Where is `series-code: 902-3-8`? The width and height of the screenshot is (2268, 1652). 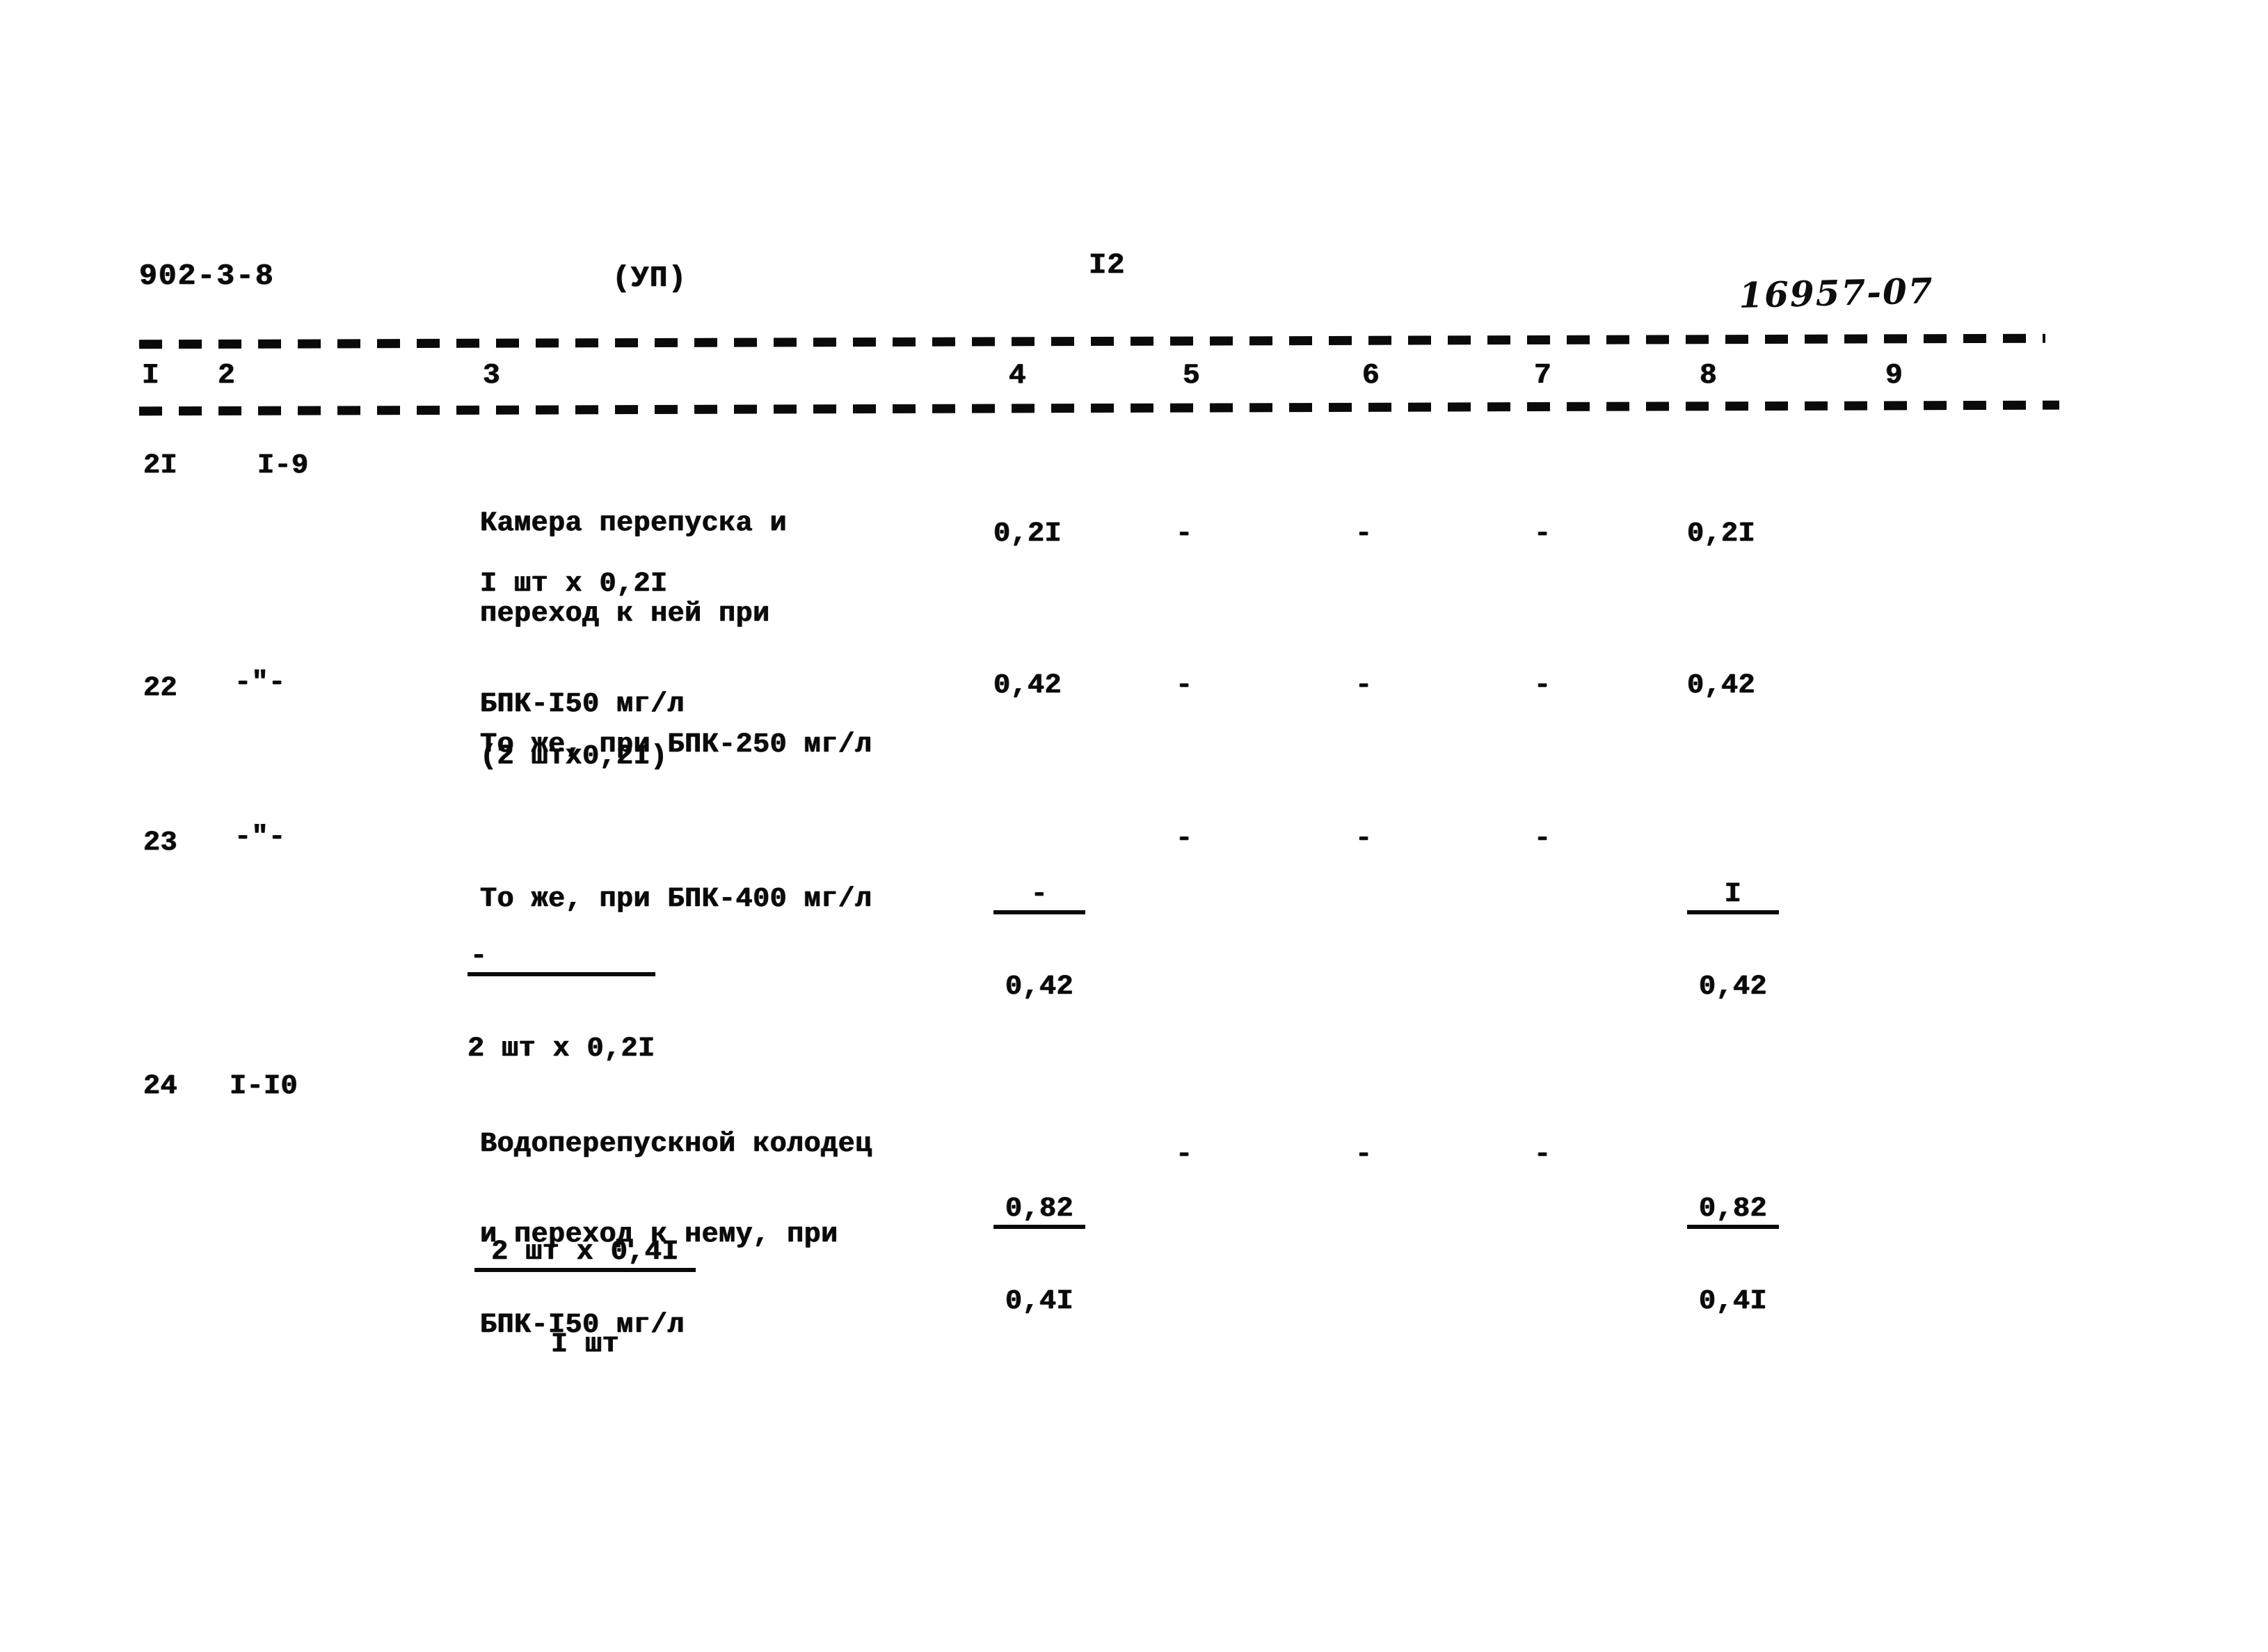
series-code: 902-3-8 is located at coordinates (207, 276).